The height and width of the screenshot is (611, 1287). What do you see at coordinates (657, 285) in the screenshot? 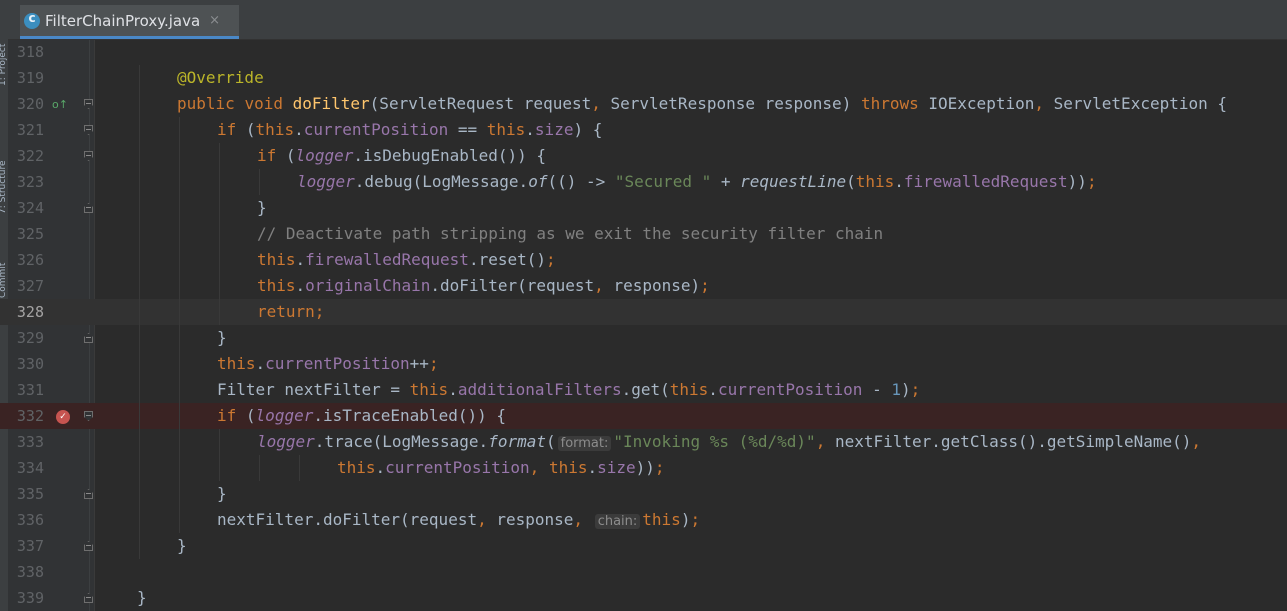
I see `code-token: response)` at bounding box center [657, 285].